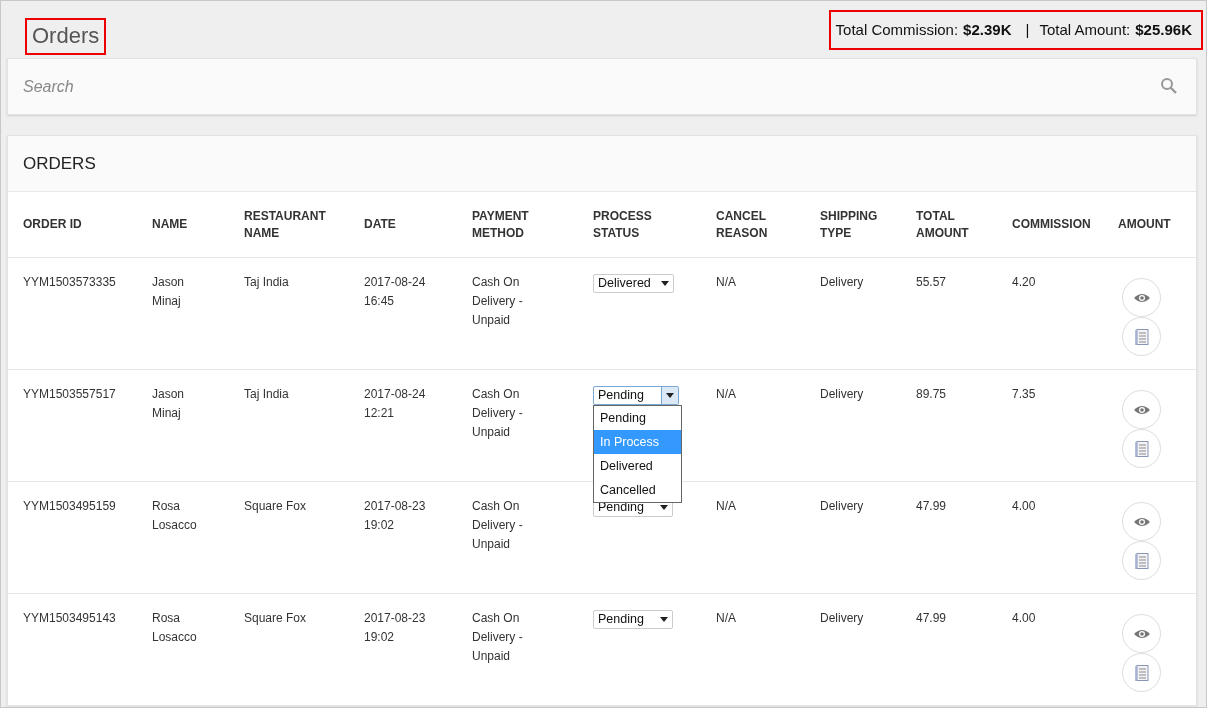 The image size is (1207, 708). I want to click on table-cell-text: YYM1503495159, so click(70, 506).